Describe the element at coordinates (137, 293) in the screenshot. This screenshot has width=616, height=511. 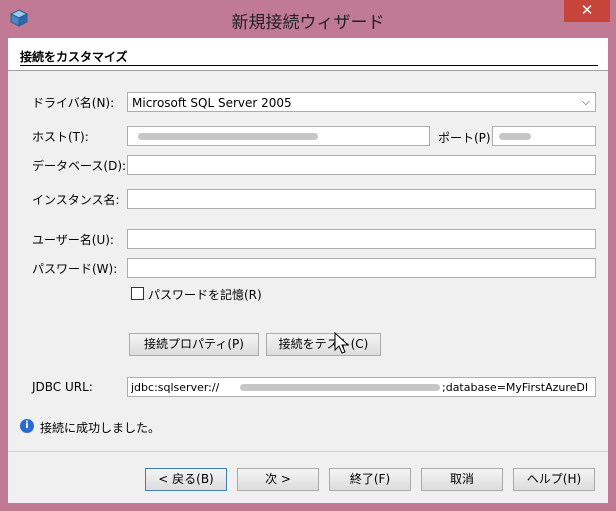
I see `remember-password-checkbox` at that location.